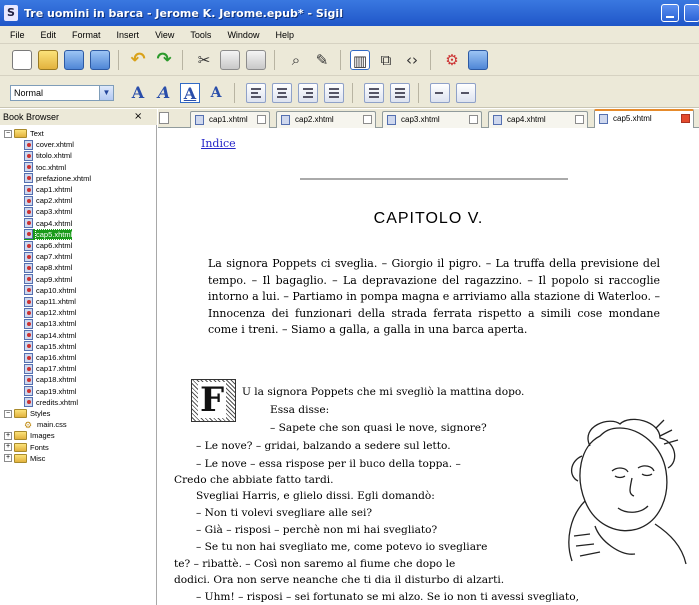  I want to click on align-justify-icon, so click(334, 93).